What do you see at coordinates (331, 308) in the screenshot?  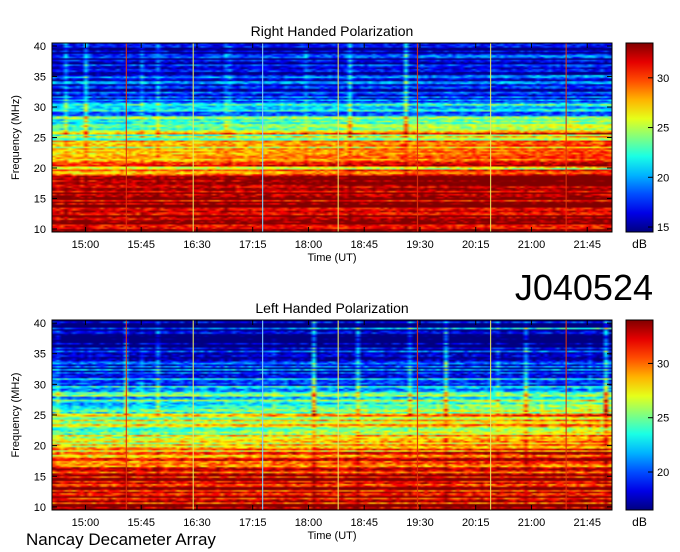 I see `panel-title: Left Handed Polarization` at bounding box center [331, 308].